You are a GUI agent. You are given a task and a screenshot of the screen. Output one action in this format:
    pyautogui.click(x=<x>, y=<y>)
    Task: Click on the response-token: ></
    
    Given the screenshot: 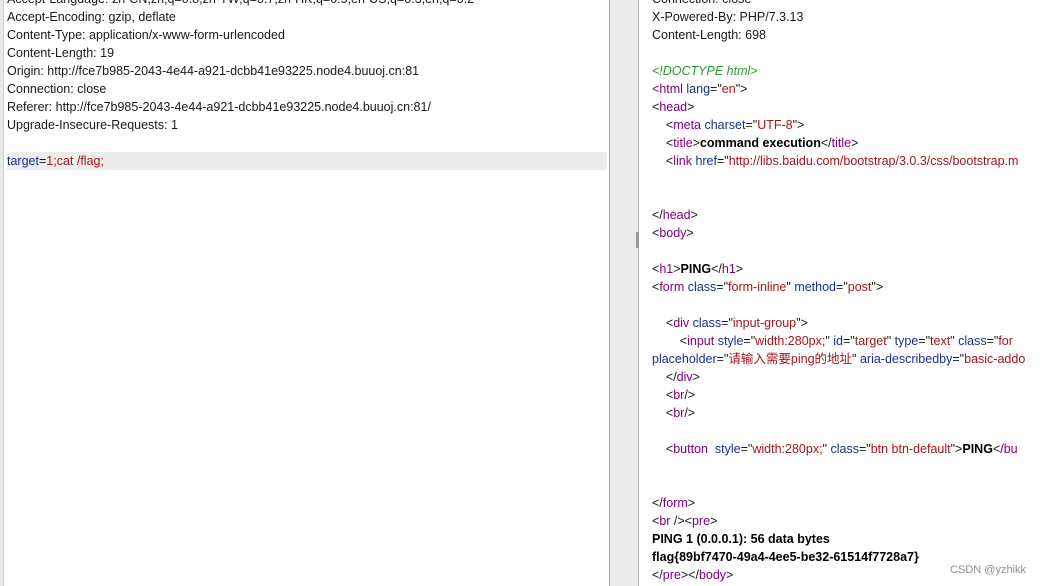 What is the action you would take?
    pyautogui.click(x=689, y=575)
    